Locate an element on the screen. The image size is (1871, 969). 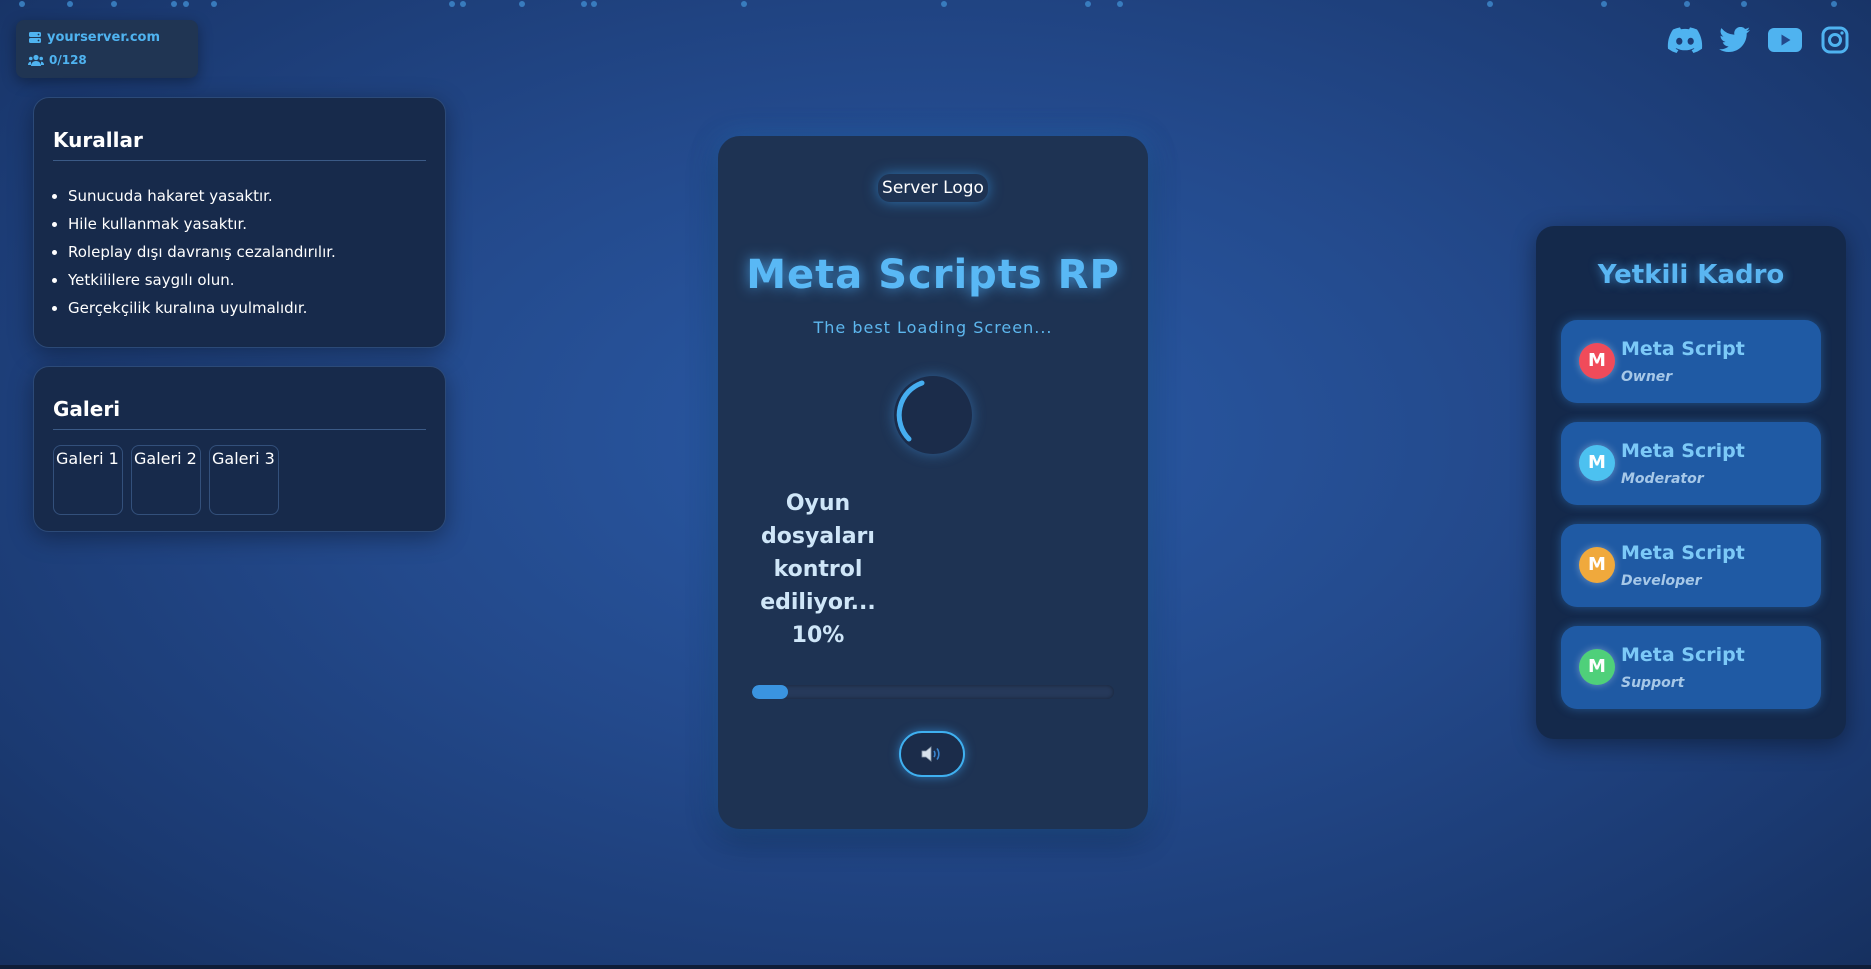
rules-title: Kurallar is located at coordinates (239, 144).